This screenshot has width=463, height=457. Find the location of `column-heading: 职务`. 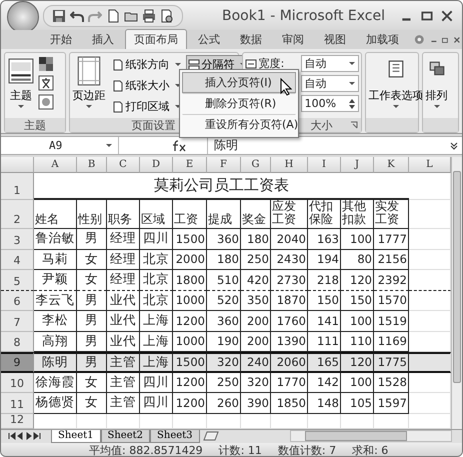

column-heading: 职务 is located at coordinates (123, 214).